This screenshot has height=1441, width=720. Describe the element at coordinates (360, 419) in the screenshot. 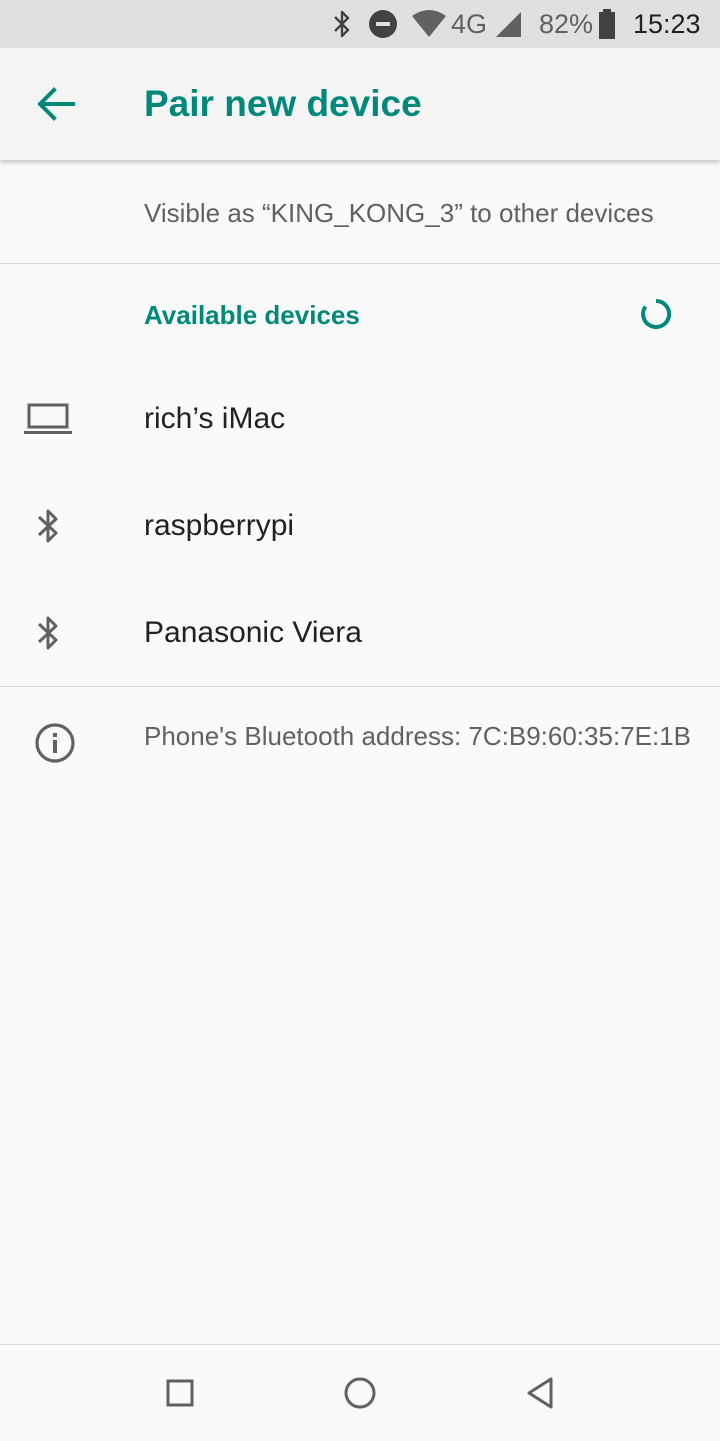

I see `device-item-rich-imac: rich’s iMac` at that location.